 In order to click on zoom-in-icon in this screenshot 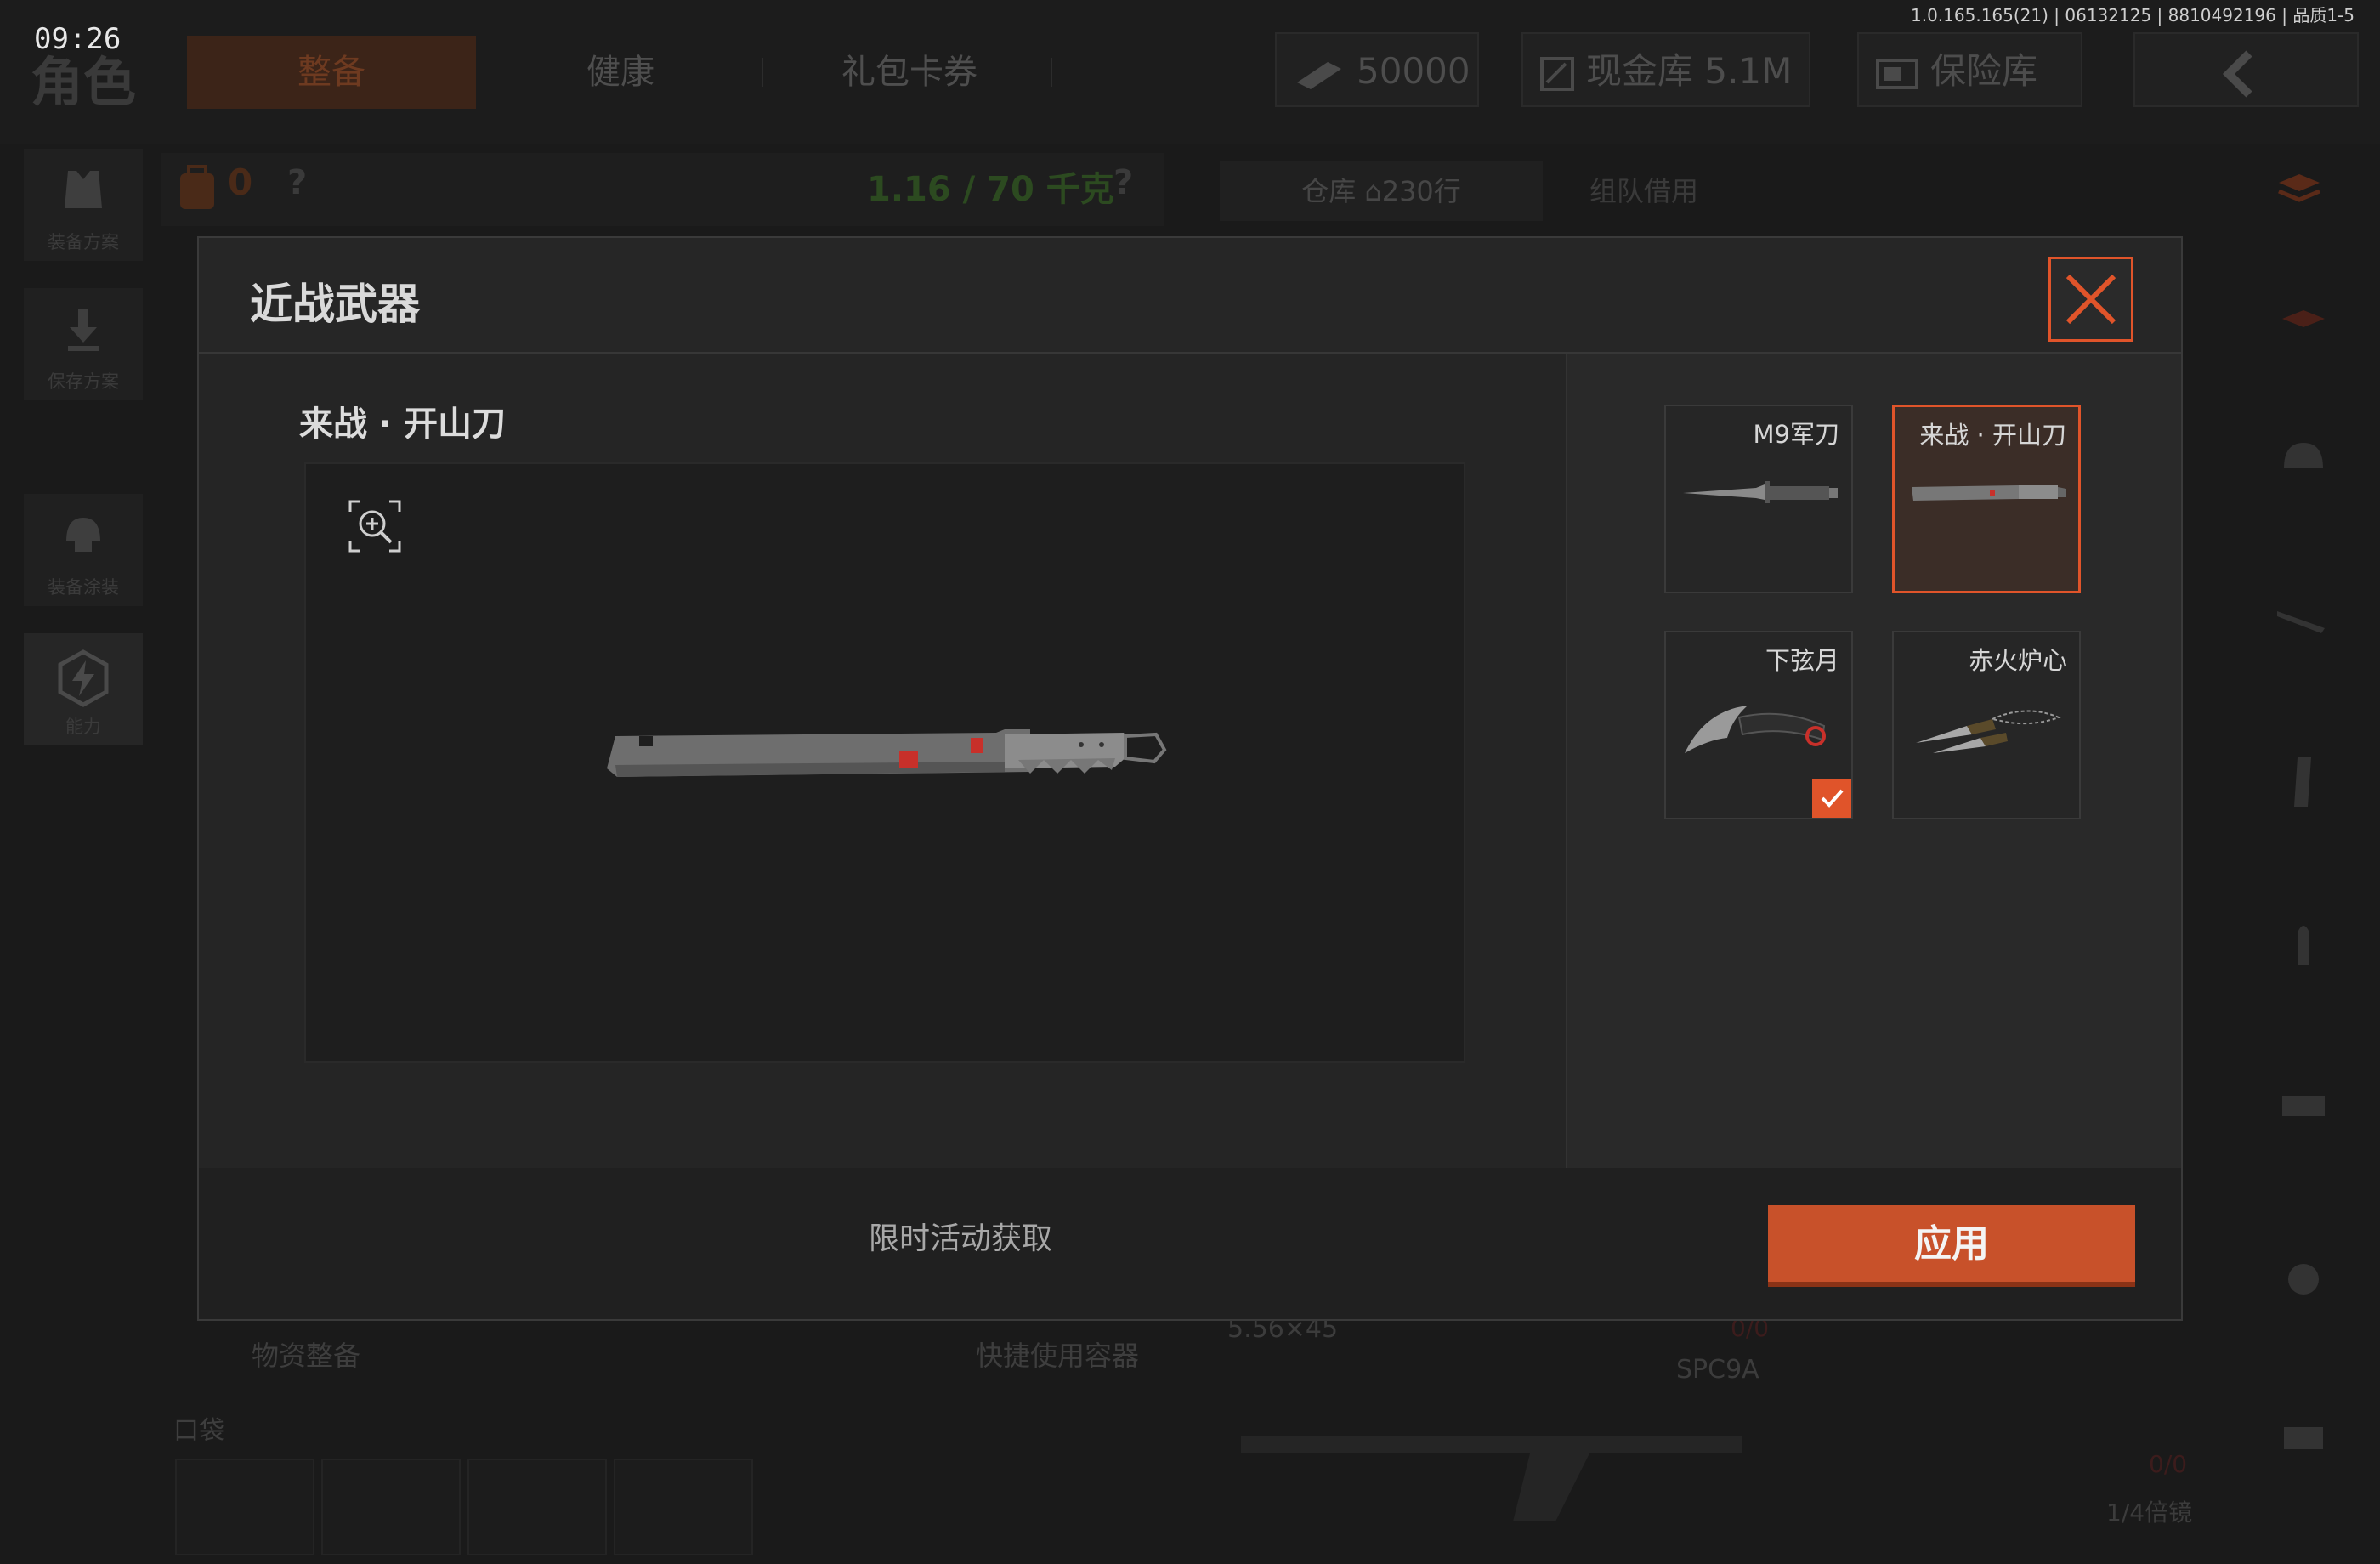, I will do `click(375, 526)`.